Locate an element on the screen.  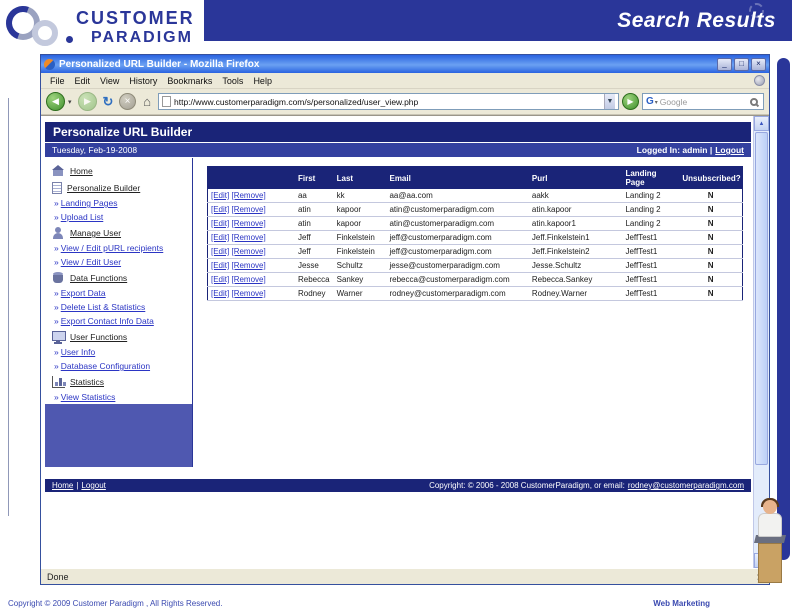
sidebar-section-personalize-builder: Personalize Builder is located at coordinates (118, 187).